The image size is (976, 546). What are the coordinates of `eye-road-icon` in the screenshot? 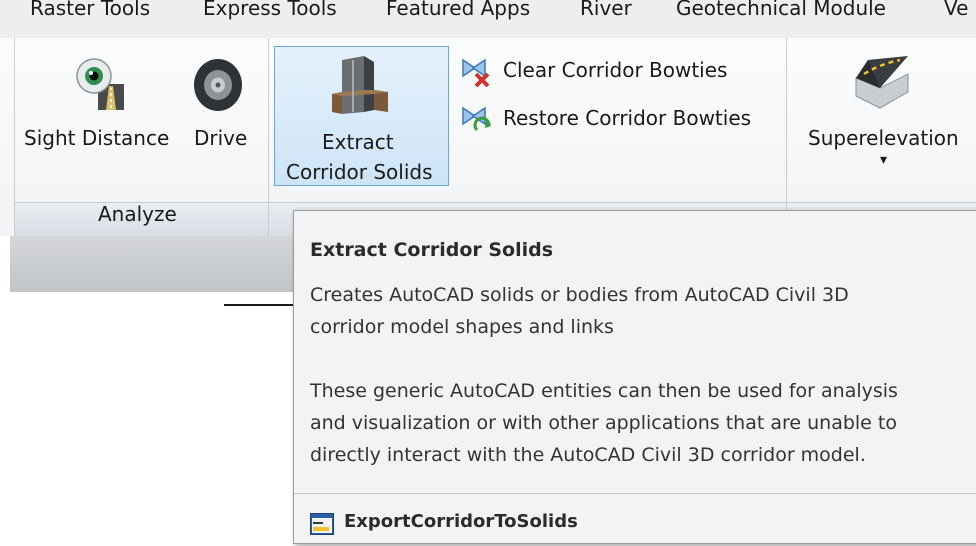 It's located at (99, 84).